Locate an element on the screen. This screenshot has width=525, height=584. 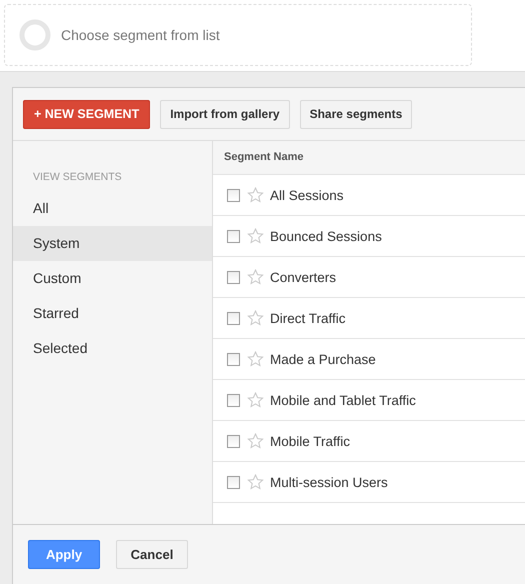
segment-name: Direct Traffic is located at coordinates (308, 318).